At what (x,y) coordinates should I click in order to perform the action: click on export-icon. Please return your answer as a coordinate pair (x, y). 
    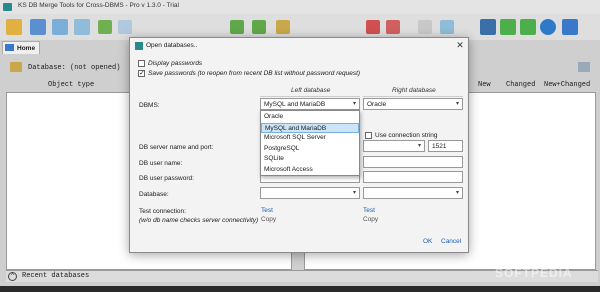
    Looking at the image, I should click on (447, 27).